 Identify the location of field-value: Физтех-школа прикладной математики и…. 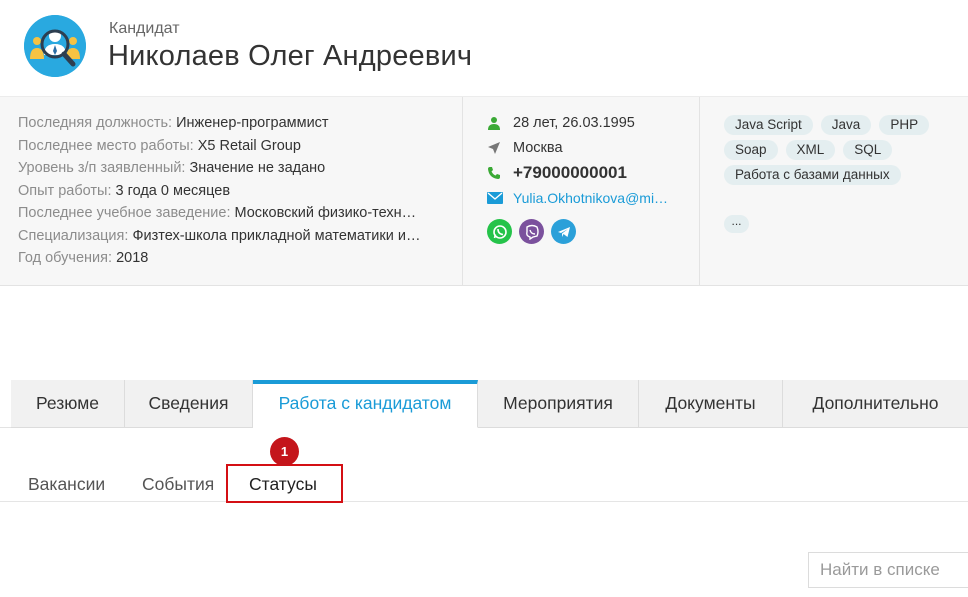
(276, 235).